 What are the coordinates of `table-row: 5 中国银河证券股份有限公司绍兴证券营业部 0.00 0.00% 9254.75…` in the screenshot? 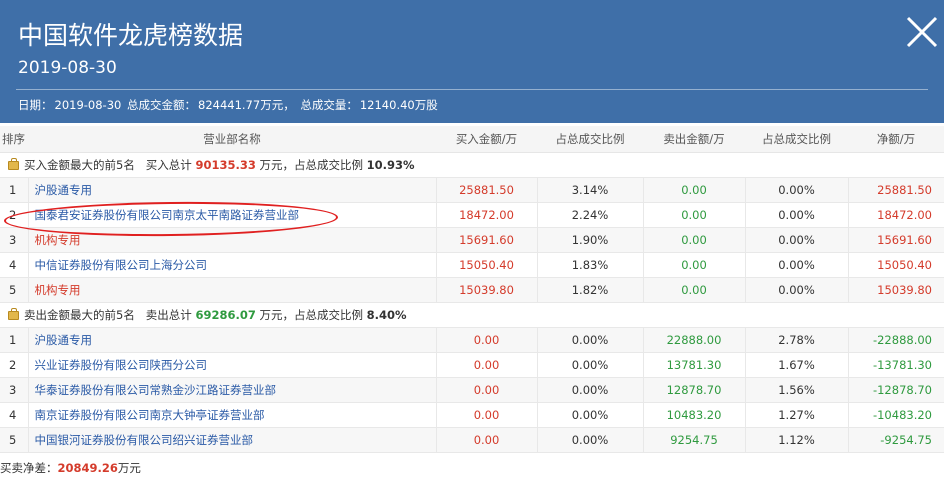 It's located at (472, 440).